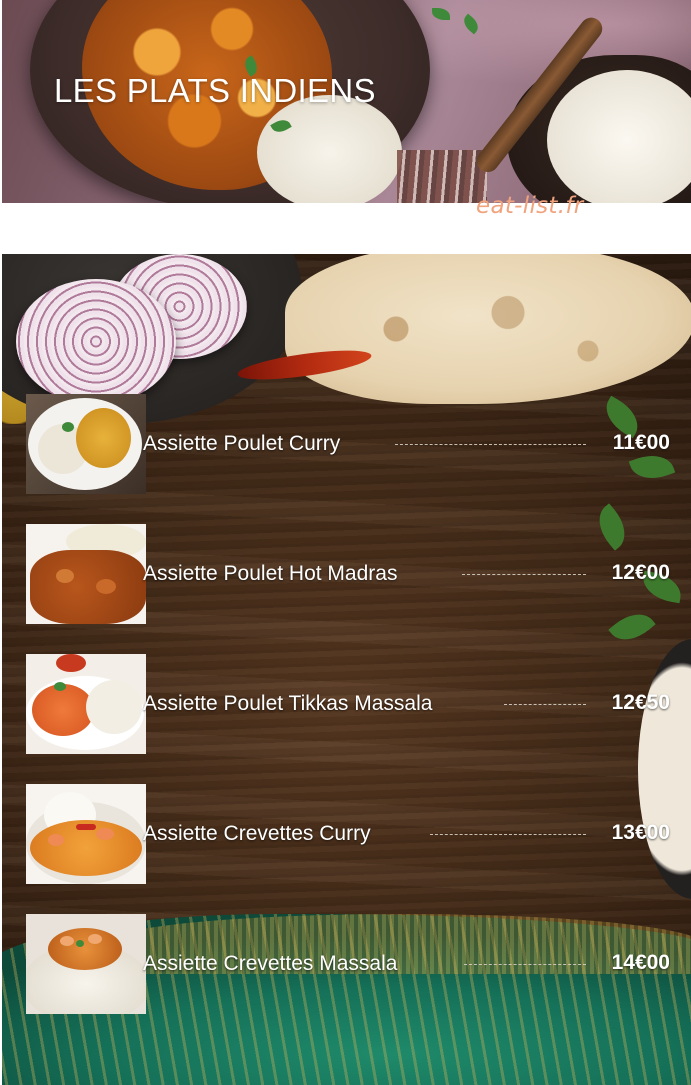 Image resolution: width=691 pixels, height=1085 pixels. I want to click on dish-name: Assiette Poulet Curry, so click(242, 443).